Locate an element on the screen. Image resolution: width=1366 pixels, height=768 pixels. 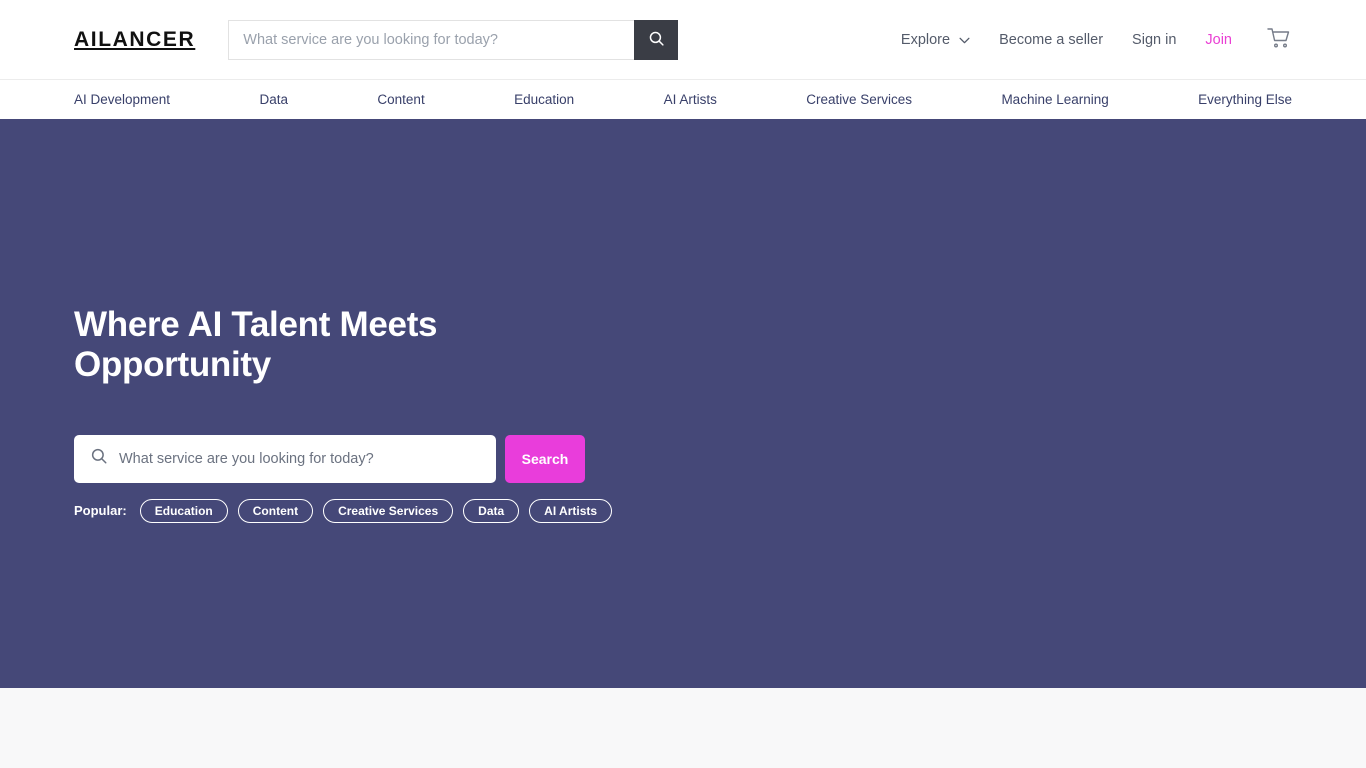
header-search-button is located at coordinates (656, 39).